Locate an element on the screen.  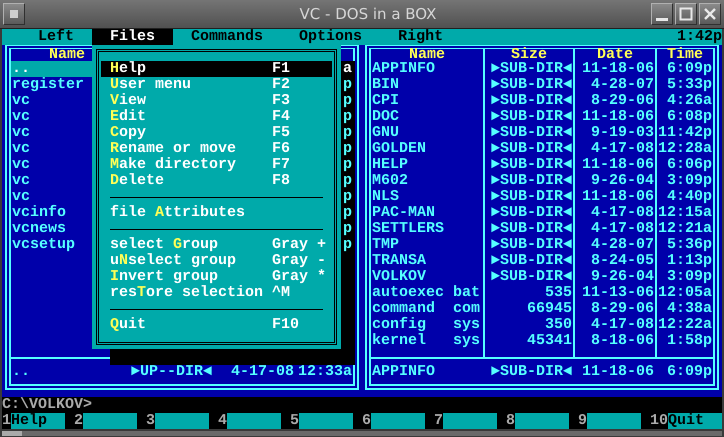
file-extension: com is located at coordinates (466, 309).